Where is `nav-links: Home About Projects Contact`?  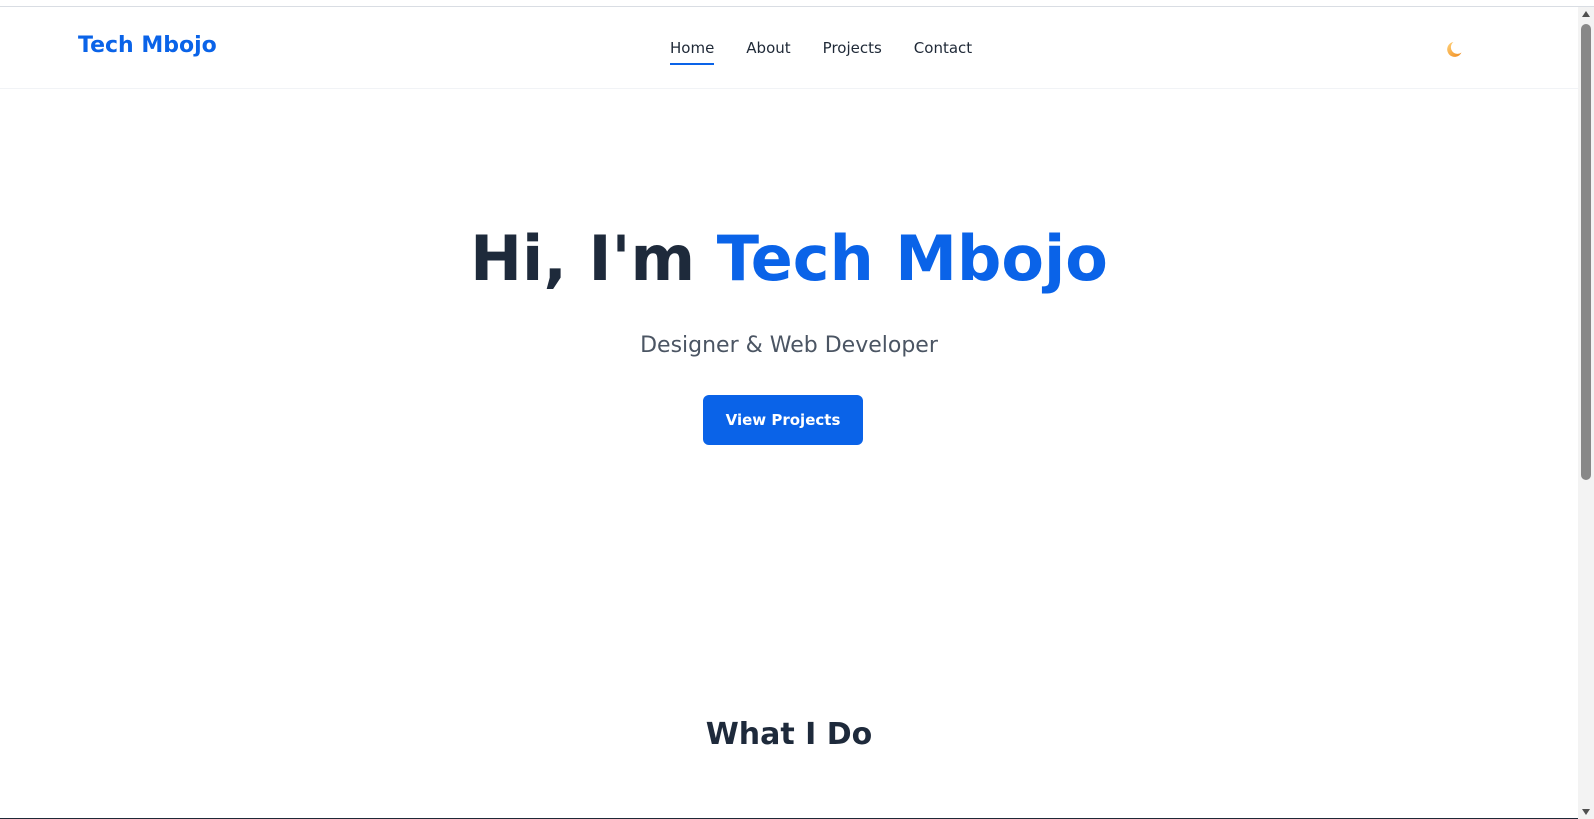
nav-links: Home About Projects Contact is located at coordinates (821, 52).